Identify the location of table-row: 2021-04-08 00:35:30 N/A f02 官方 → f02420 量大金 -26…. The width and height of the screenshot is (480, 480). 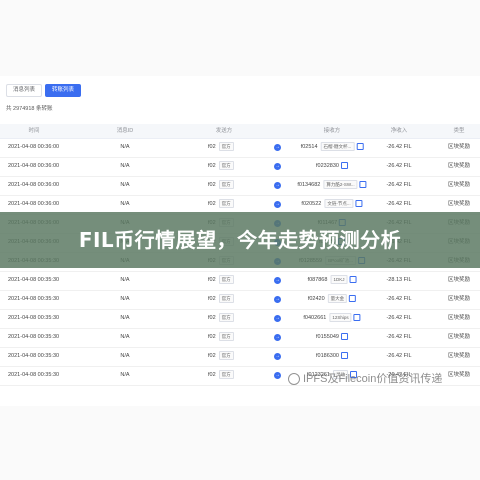
(240, 300).